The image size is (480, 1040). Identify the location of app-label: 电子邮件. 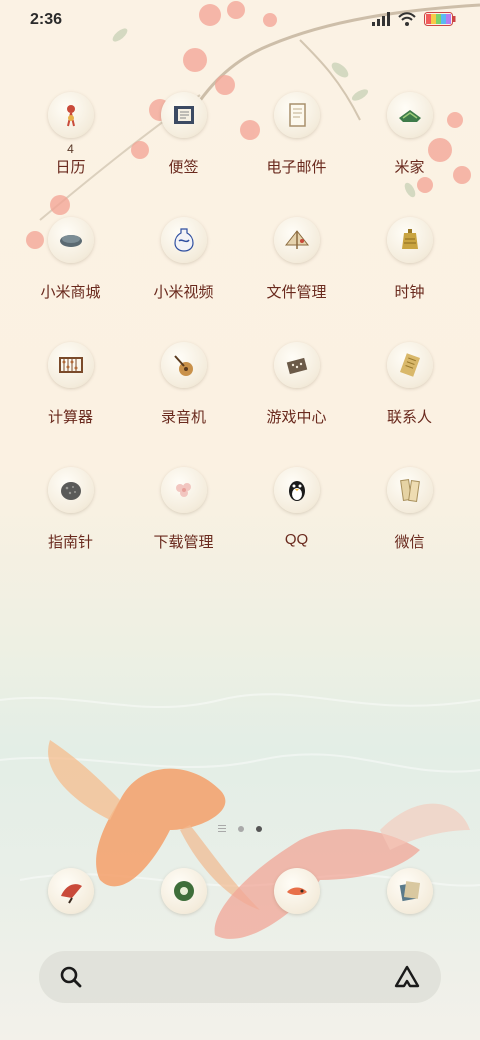
(296, 167).